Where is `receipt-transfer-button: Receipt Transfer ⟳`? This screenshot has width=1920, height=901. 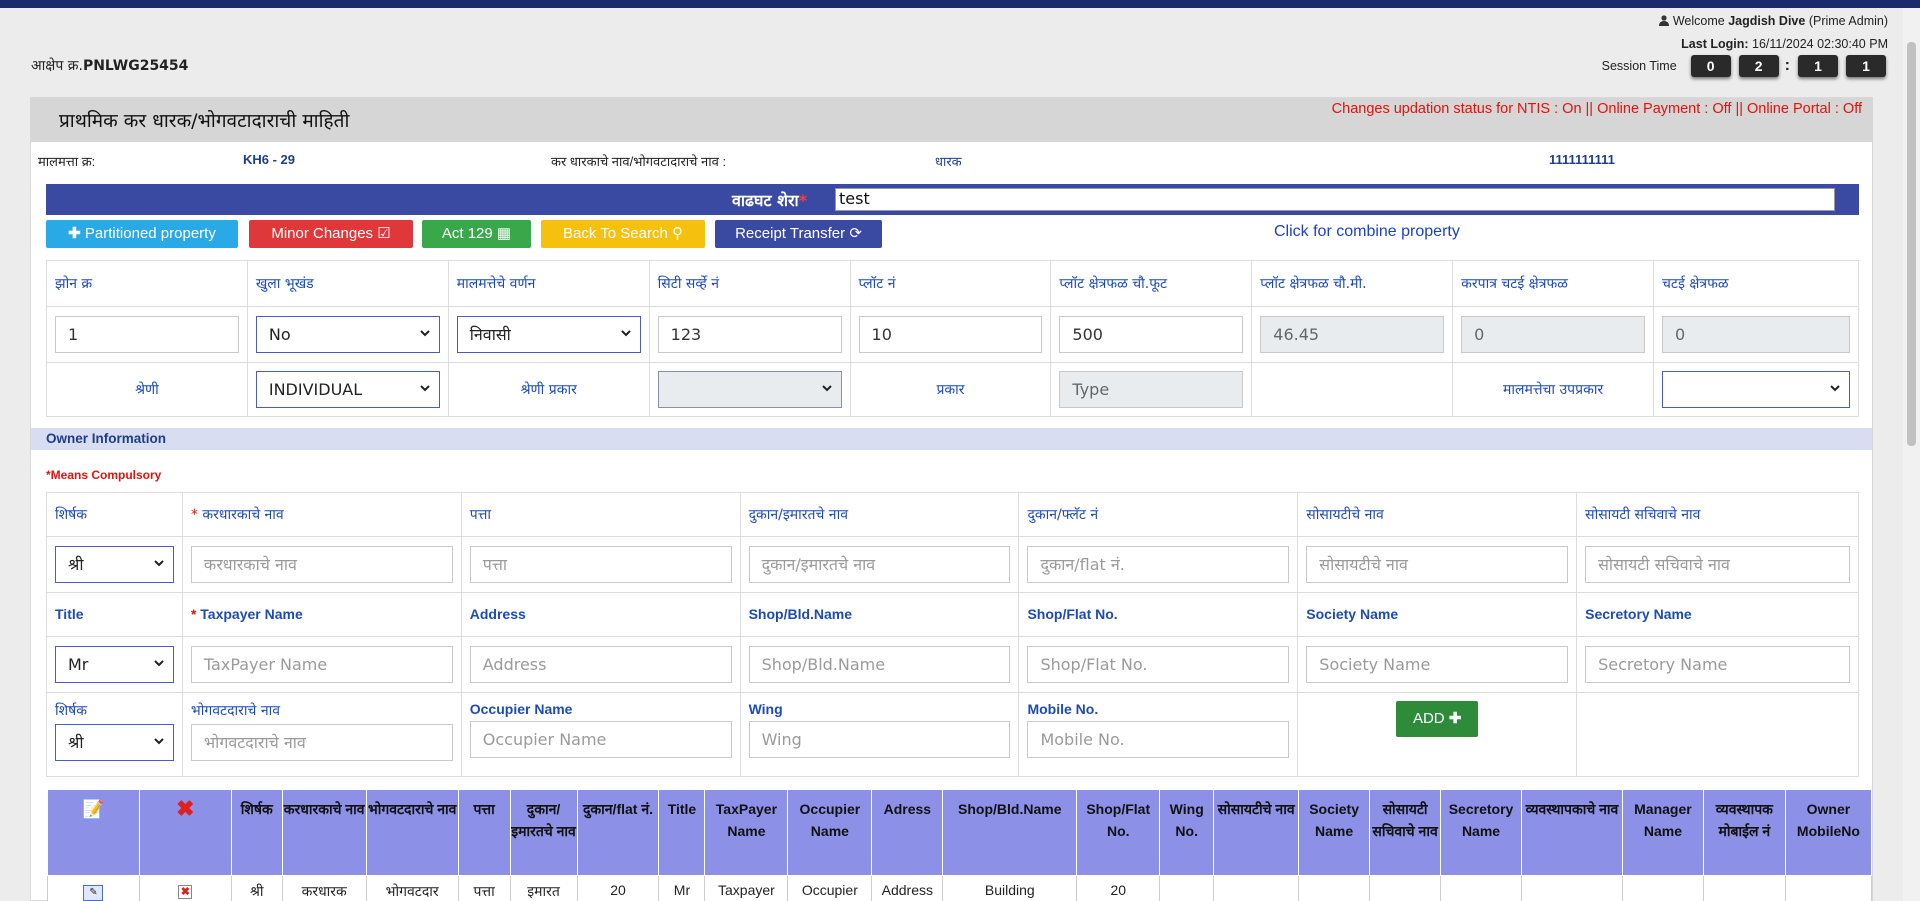 receipt-transfer-button: Receipt Transfer ⟳ is located at coordinates (798, 234).